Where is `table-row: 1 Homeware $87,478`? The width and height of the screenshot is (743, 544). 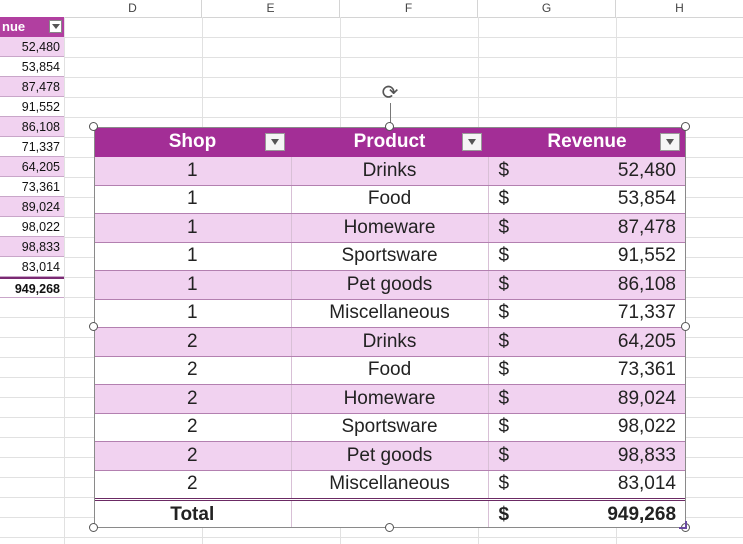 table-row: 1 Homeware $87,478 is located at coordinates (390, 228).